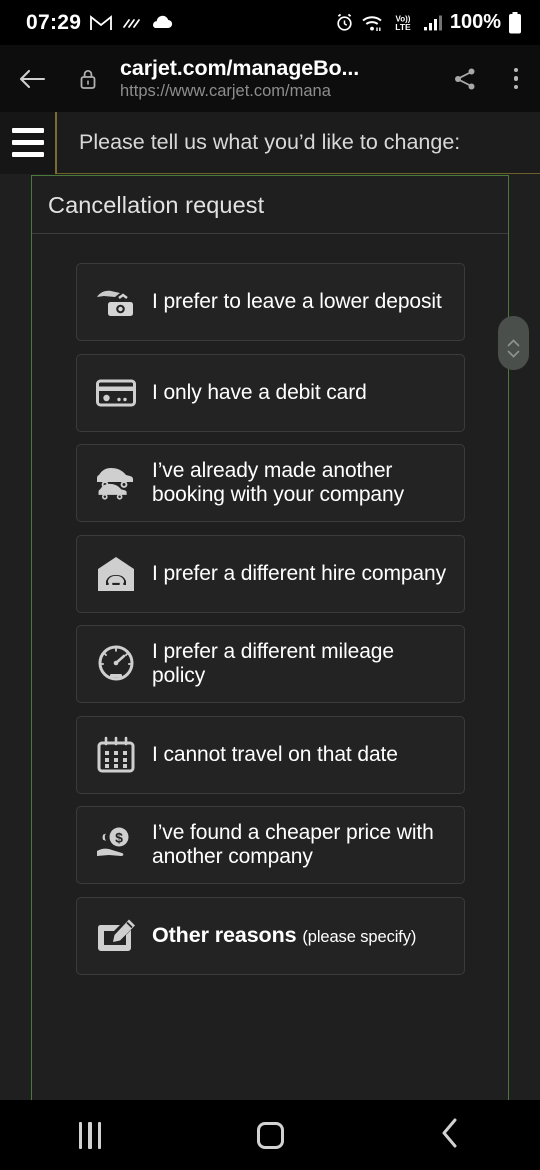 Image resolution: width=540 pixels, height=1170 pixels. What do you see at coordinates (180, 23) in the screenshot?
I see `status-bar-left: 07:29` at bounding box center [180, 23].